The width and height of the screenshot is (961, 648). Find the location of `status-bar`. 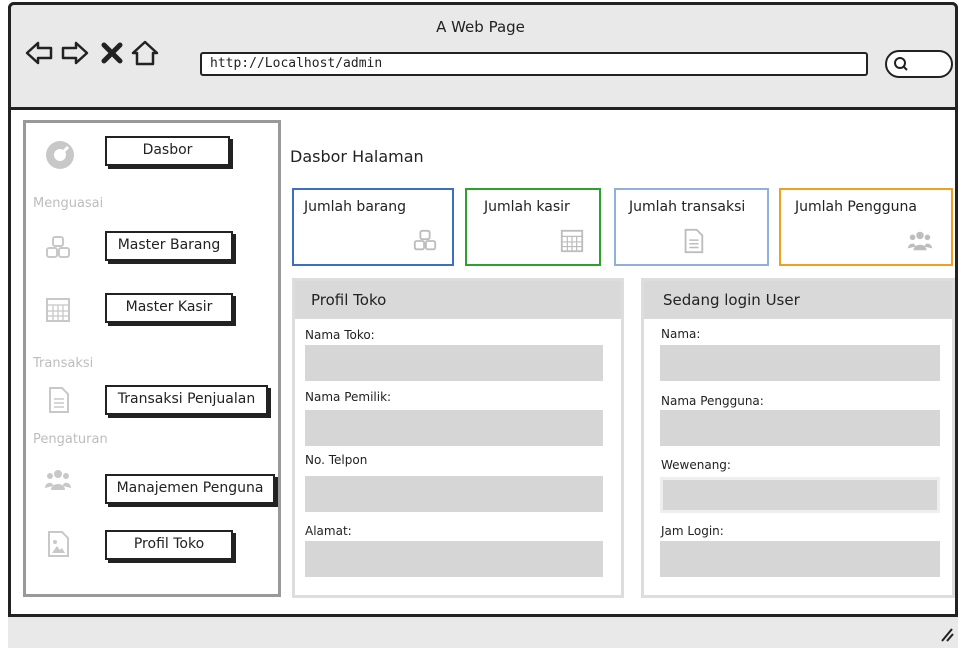

status-bar is located at coordinates (483, 631).